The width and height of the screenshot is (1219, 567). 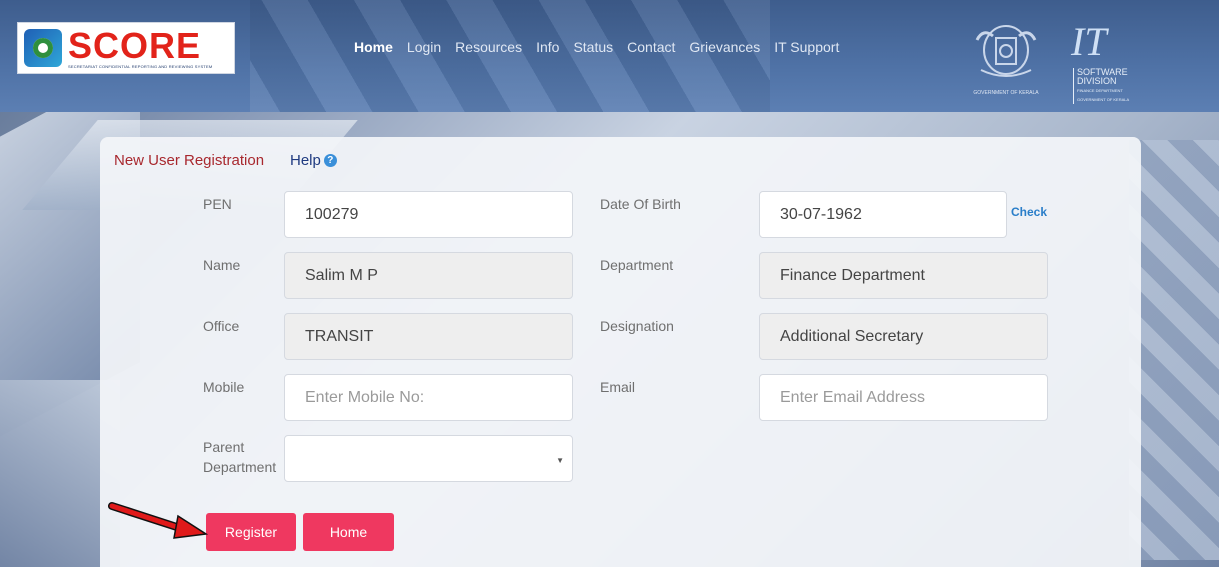 What do you see at coordinates (305, 160) in the screenshot?
I see `help-label: Help` at bounding box center [305, 160].